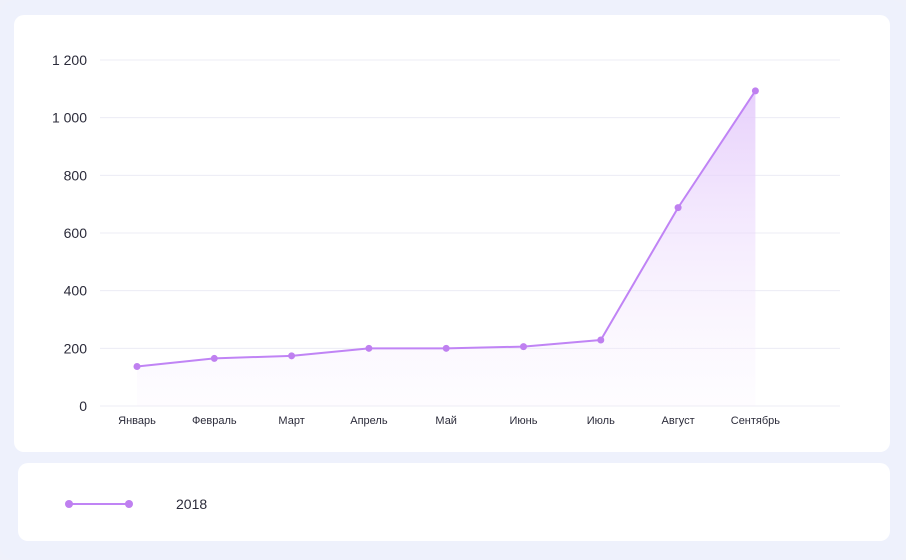  Describe the element at coordinates (76, 233) in the screenshot. I see `y-tick-label: 600` at that location.